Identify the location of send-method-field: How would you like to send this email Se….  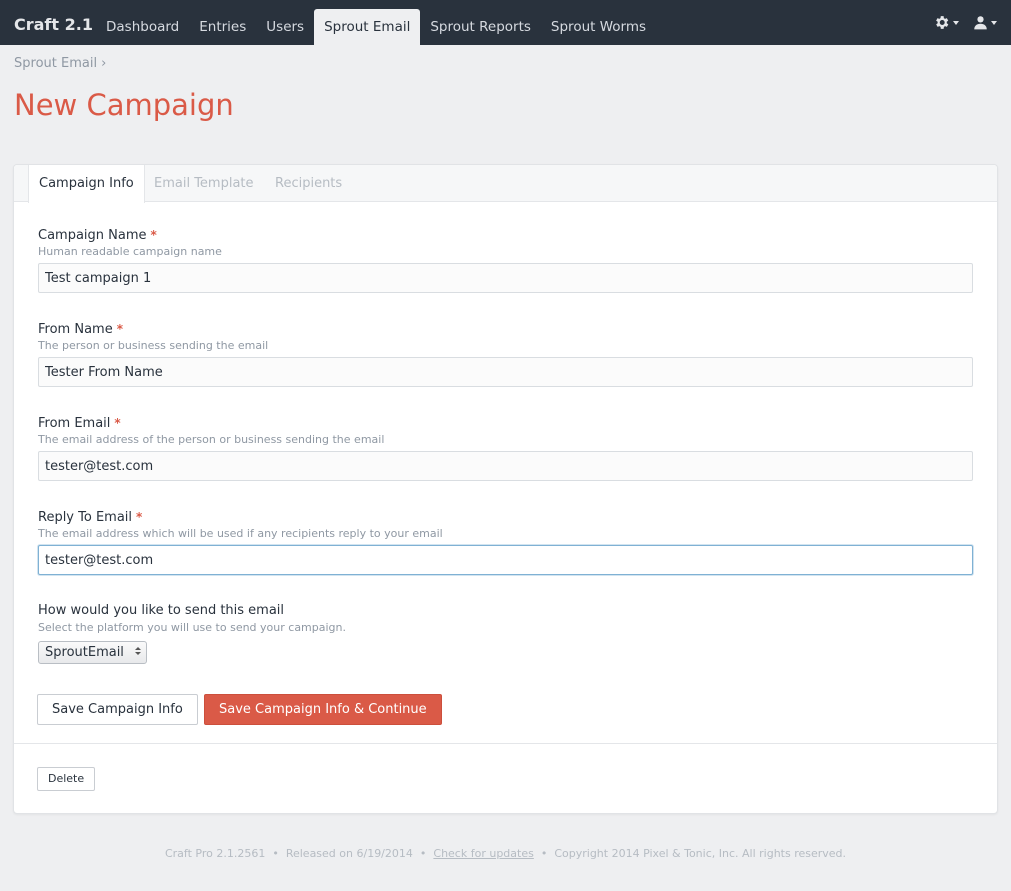
(505, 635).